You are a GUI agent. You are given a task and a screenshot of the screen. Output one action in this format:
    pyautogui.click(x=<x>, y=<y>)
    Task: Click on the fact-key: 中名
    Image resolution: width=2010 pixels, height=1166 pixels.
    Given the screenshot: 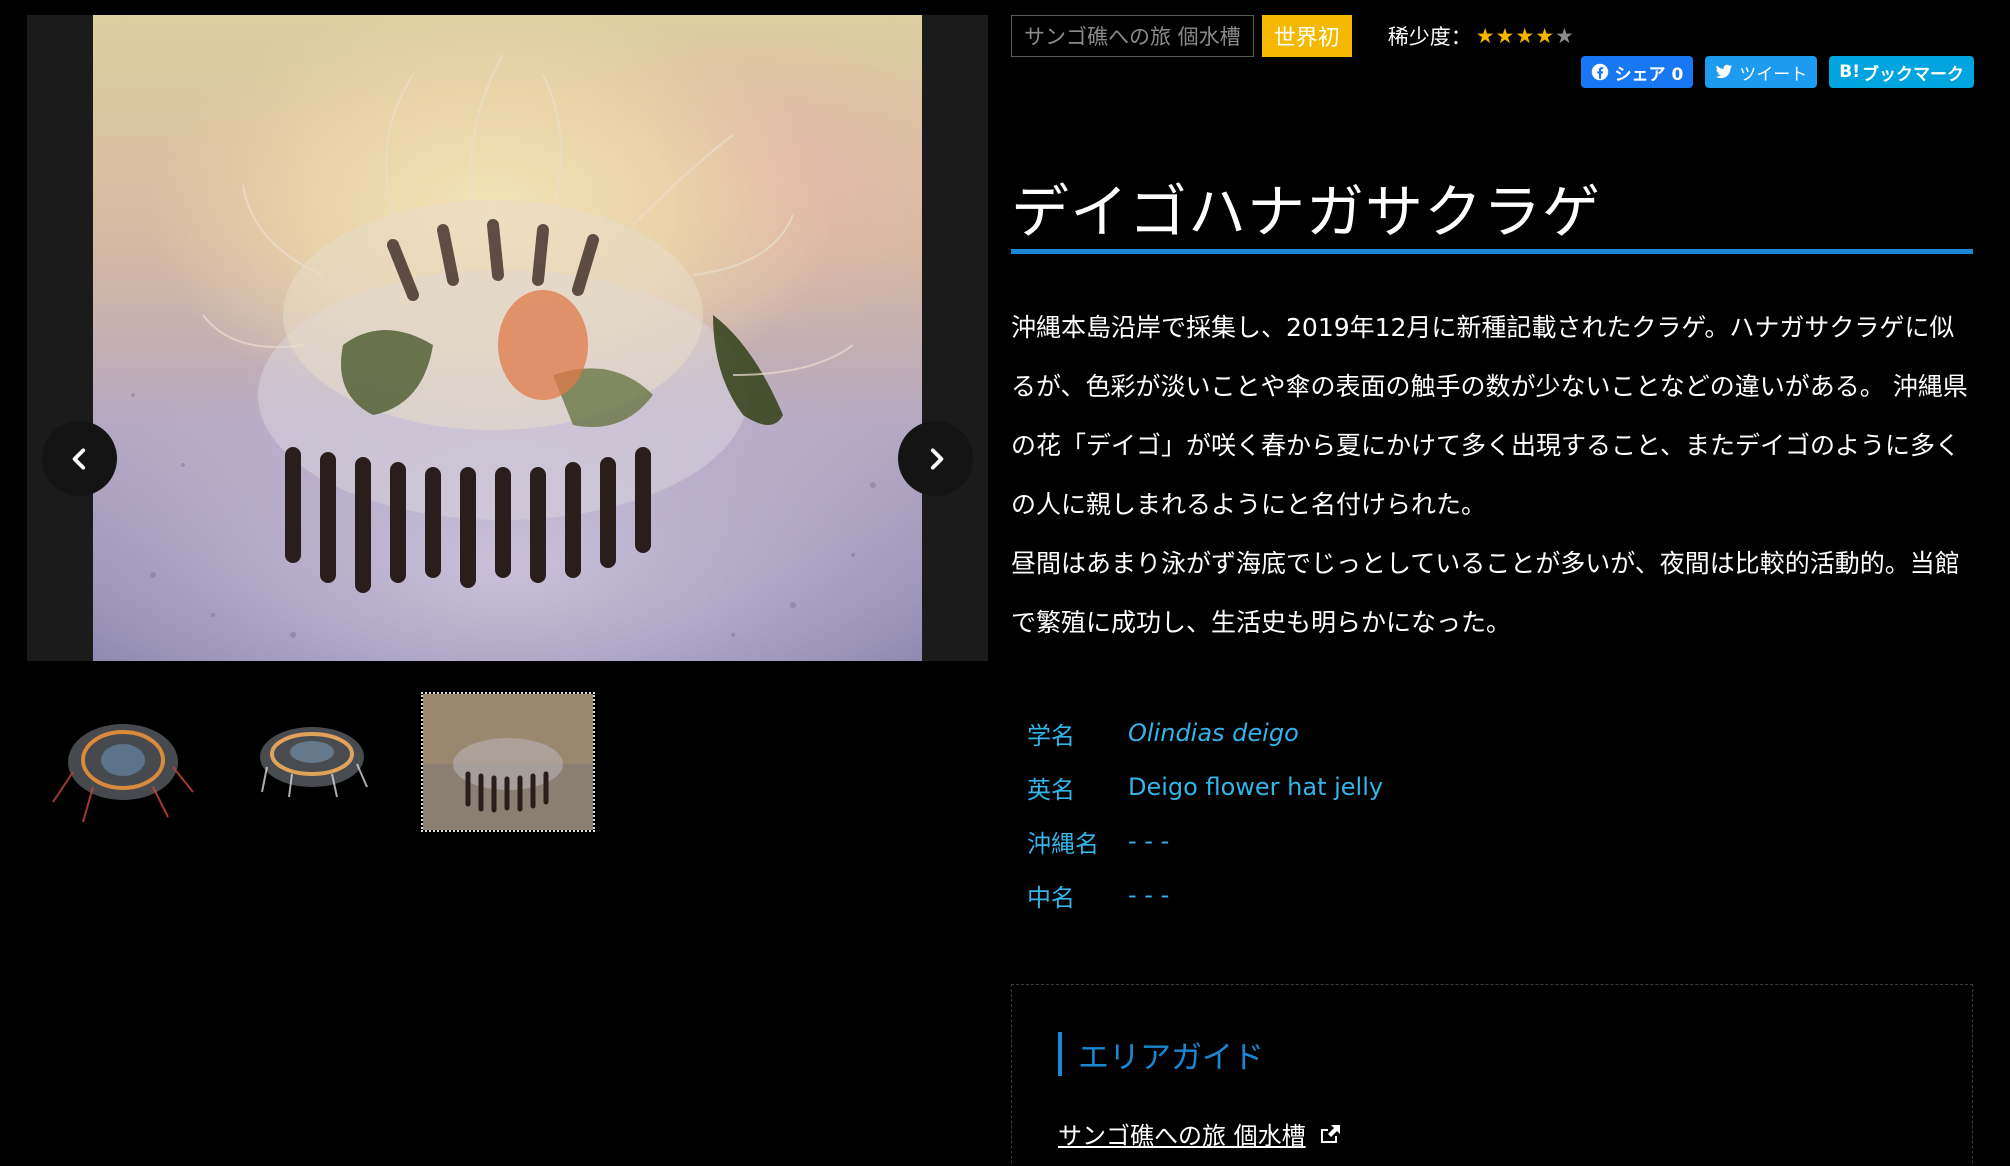 What is the action you would take?
    pyautogui.click(x=1051, y=897)
    